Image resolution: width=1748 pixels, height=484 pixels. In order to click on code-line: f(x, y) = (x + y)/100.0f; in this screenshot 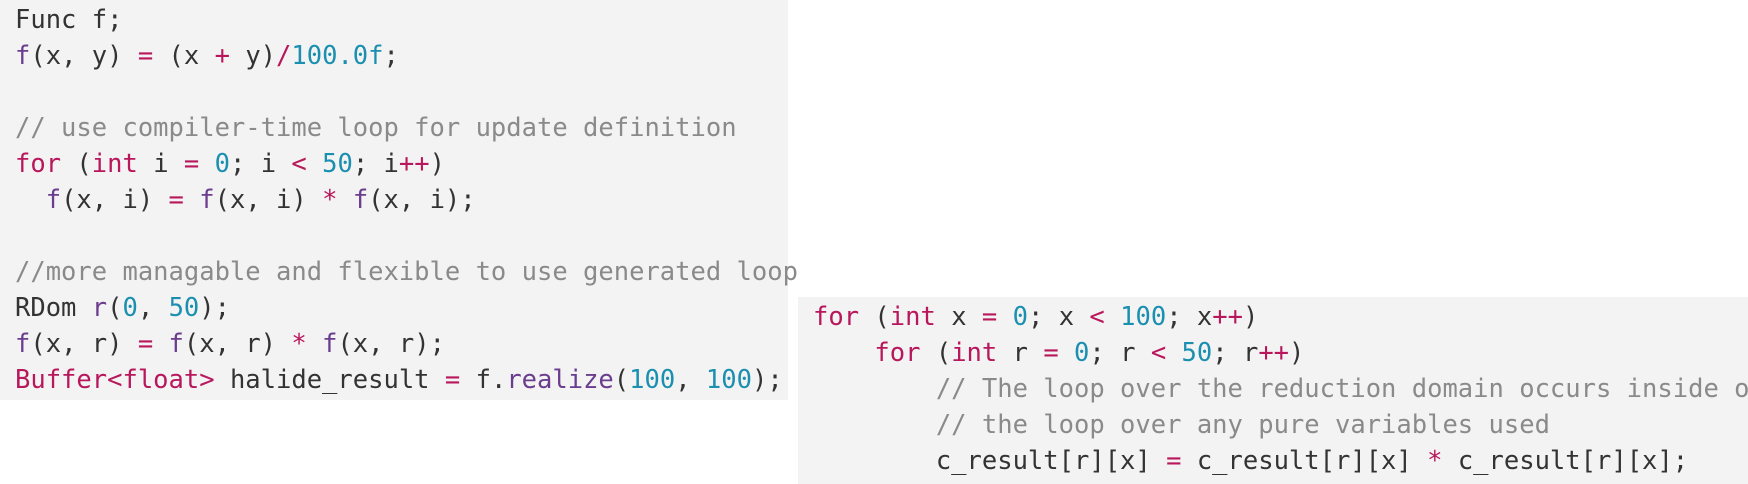, I will do `click(401, 56)`.